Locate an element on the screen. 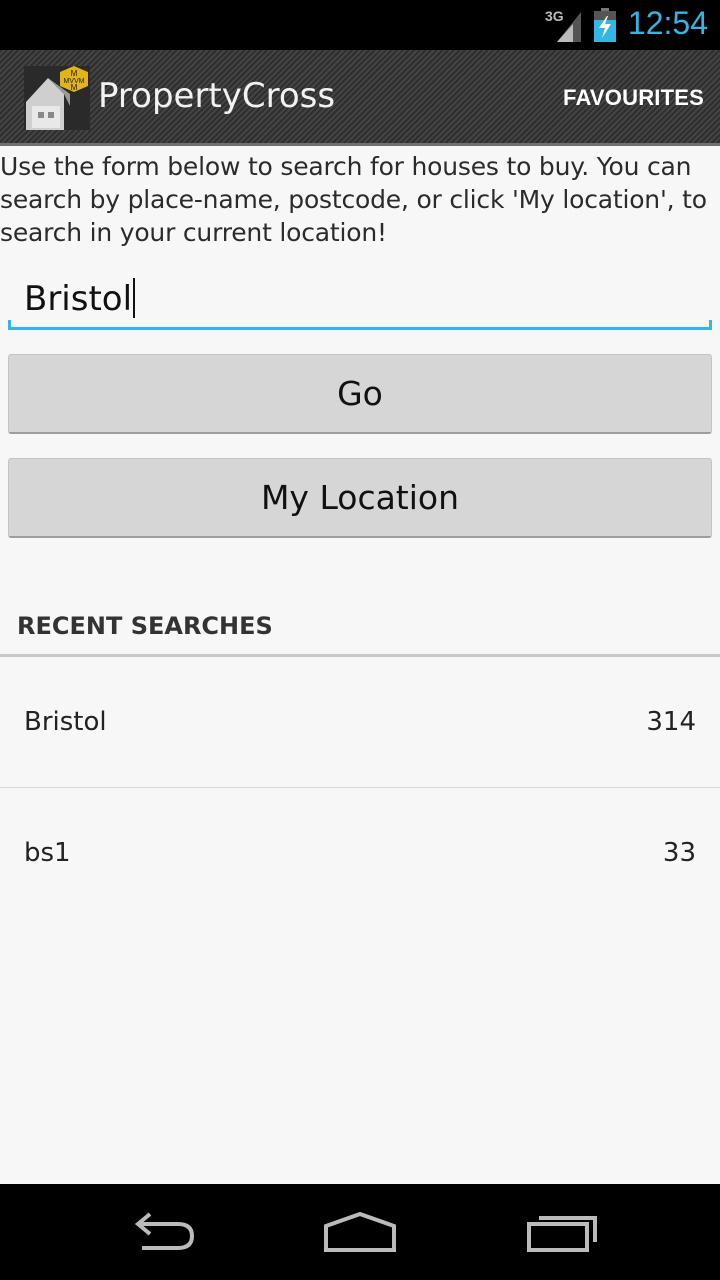  text-cursor is located at coordinates (134, 298).